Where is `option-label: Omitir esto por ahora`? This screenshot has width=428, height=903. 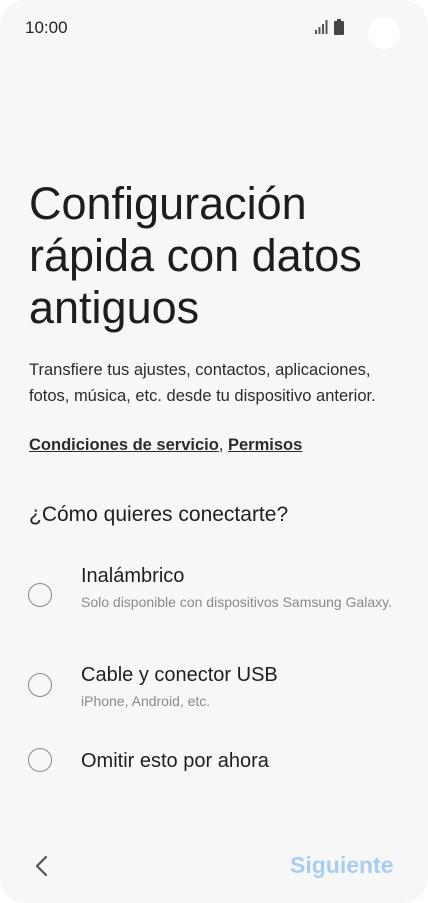
option-label: Omitir esto por ahora is located at coordinates (175, 761).